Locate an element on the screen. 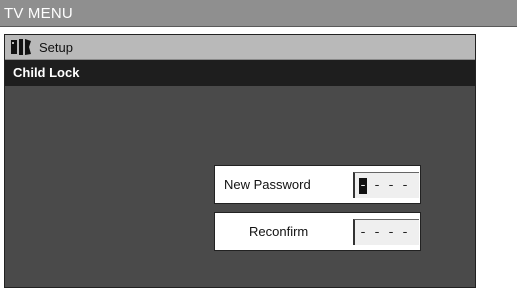 The image size is (517, 288). new-password-row: New Password - - - - is located at coordinates (317, 184).